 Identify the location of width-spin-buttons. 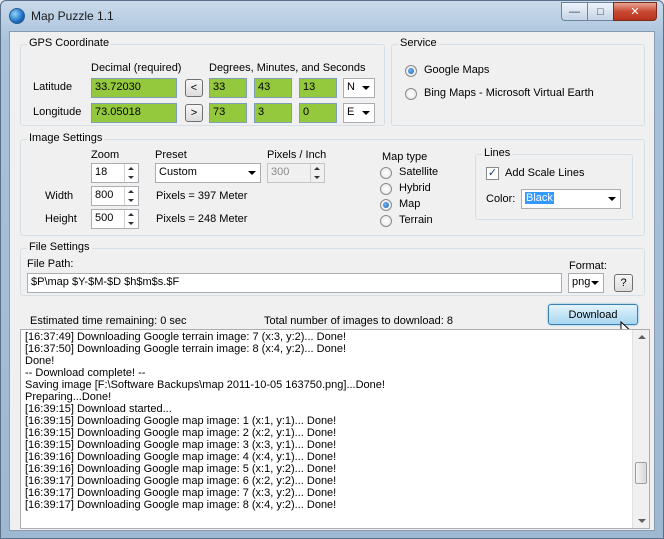
(131, 196).